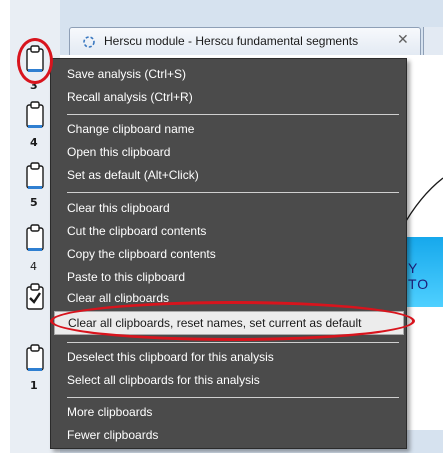 This screenshot has width=443, height=453. I want to click on menu-item-clear-clipboard: Clear this clipboard, so click(228, 208).